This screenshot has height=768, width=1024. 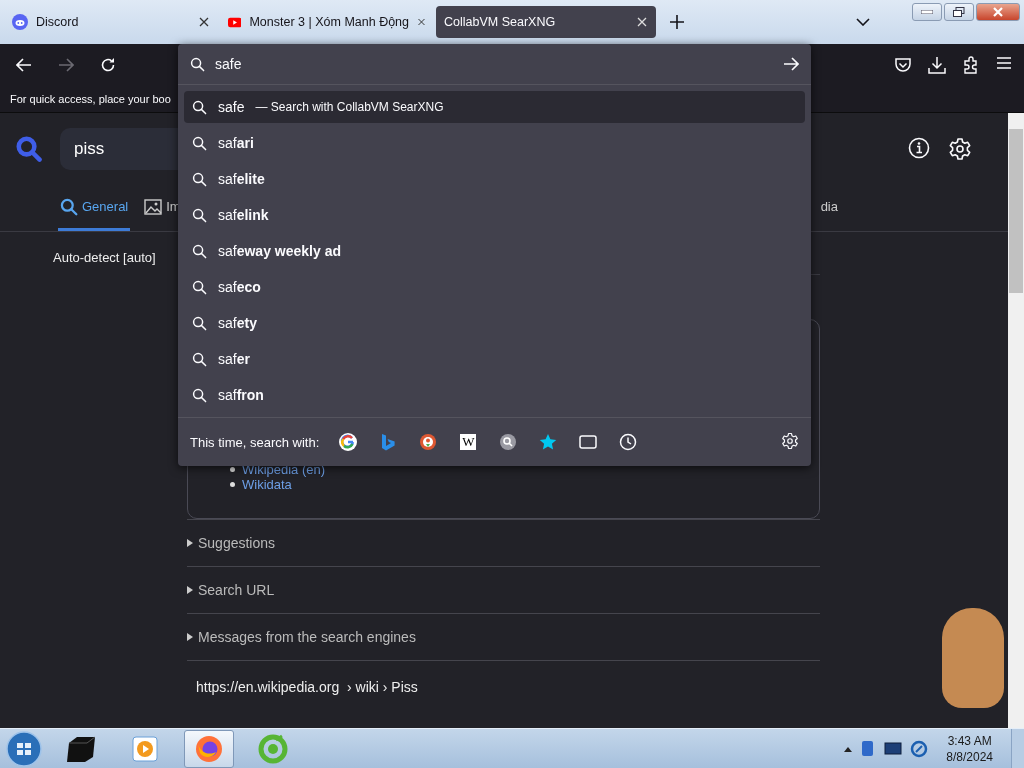 What do you see at coordinates (919, 749) in the screenshot?
I see `network-icon` at bounding box center [919, 749].